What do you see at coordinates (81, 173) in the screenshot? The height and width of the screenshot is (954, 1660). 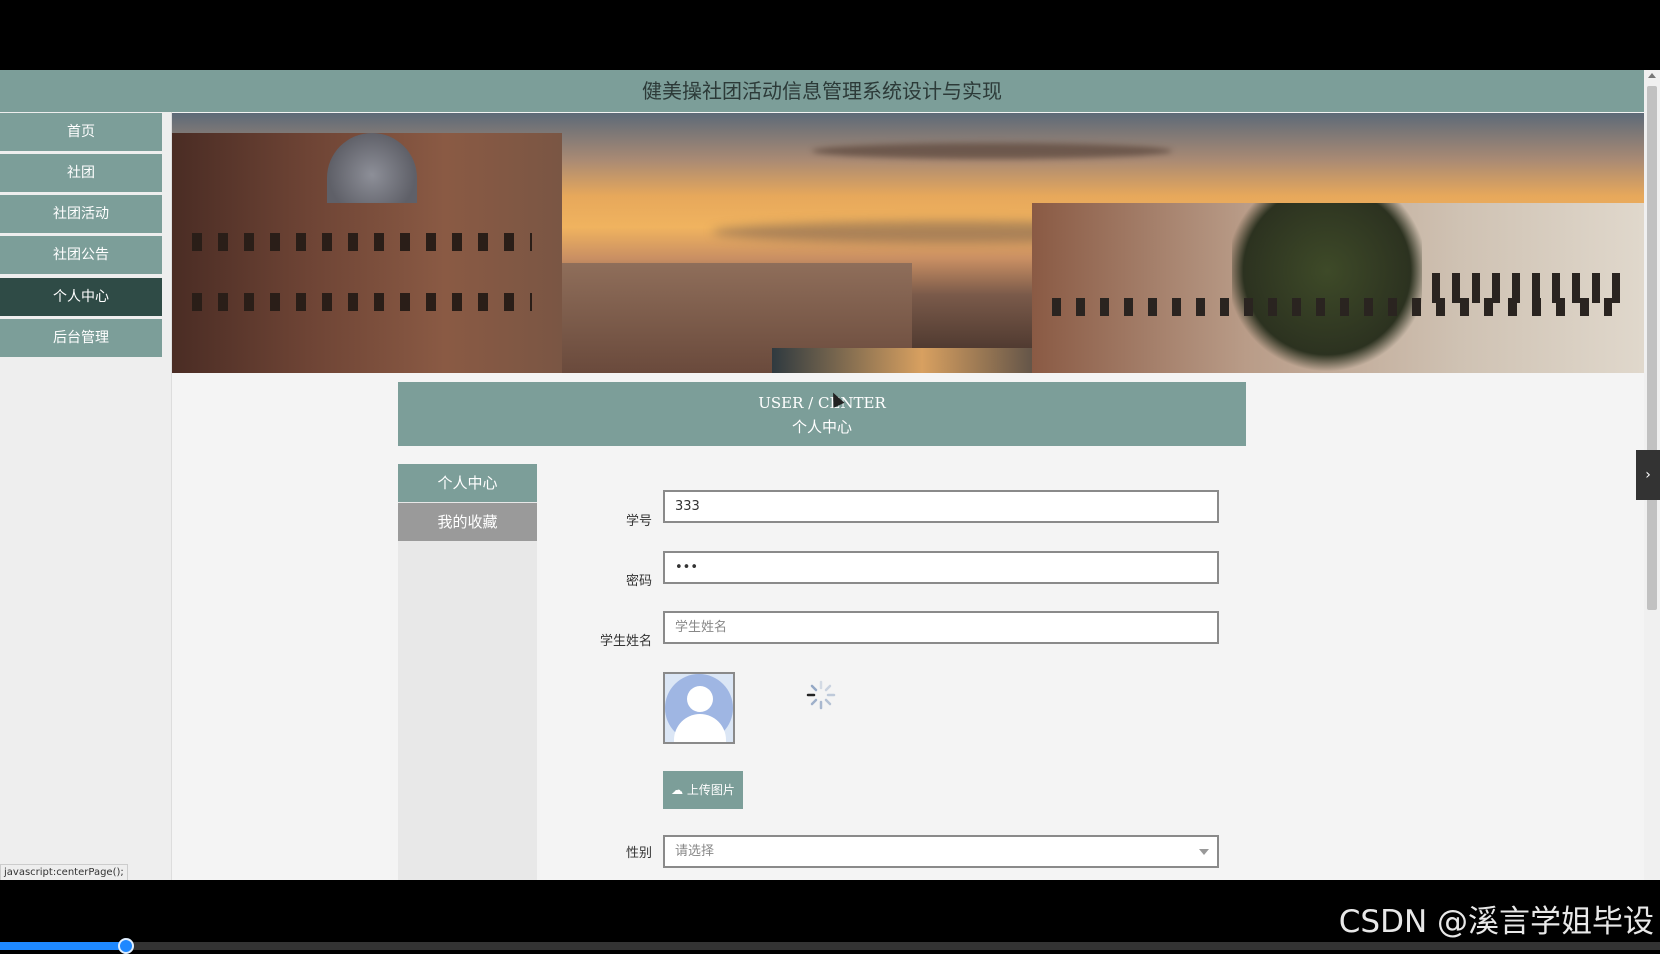 I see `nav-clubs: 社团` at bounding box center [81, 173].